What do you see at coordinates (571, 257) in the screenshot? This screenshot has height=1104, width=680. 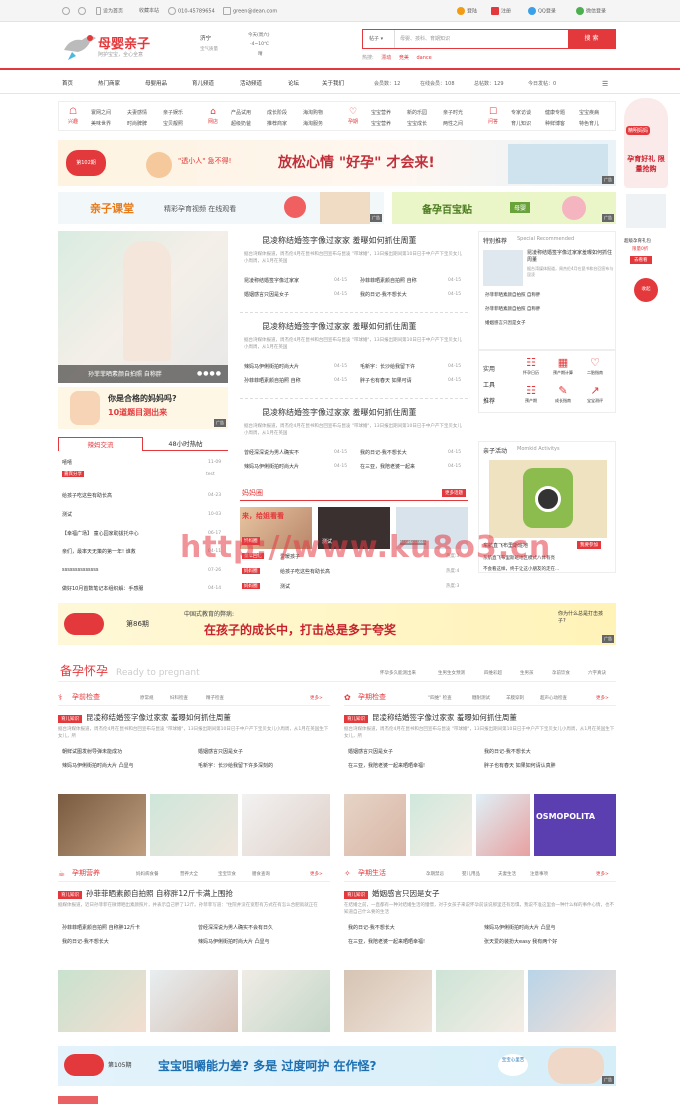 I see `special-lead: 昆凌称结婚签字像过家家羞曝如何抓住周董` at bounding box center [571, 257].